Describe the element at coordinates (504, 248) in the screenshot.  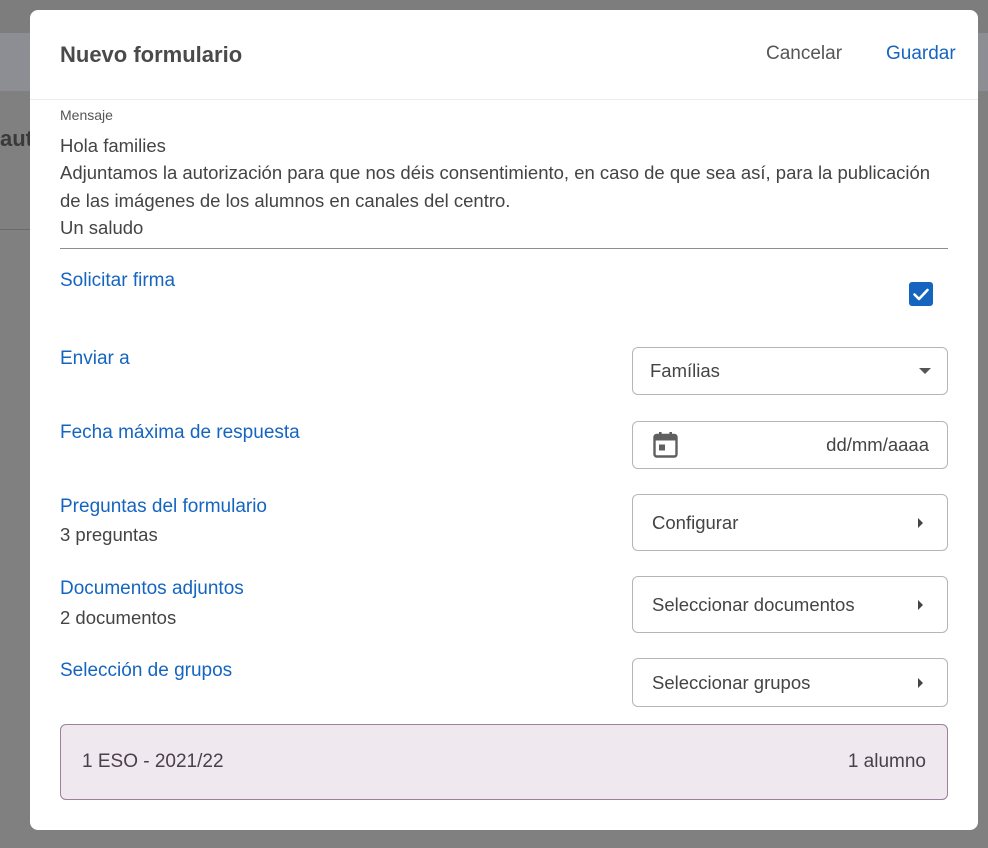
I see `message-underline` at that location.